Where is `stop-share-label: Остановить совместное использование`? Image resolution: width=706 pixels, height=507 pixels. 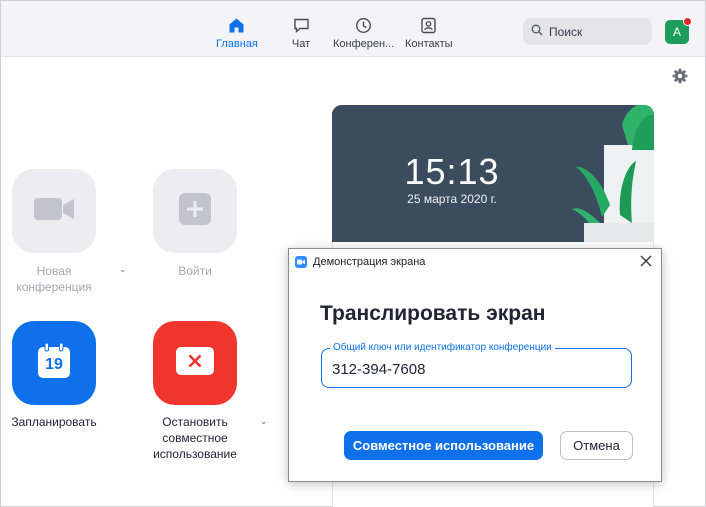 stop-share-label: Остановить совместное использование is located at coordinates (195, 438).